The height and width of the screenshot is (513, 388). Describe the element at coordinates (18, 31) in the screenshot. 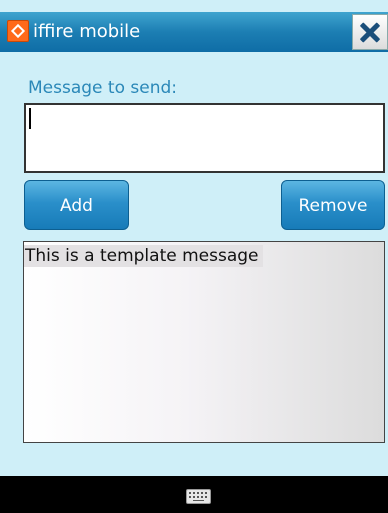

I see `app-icon` at that location.